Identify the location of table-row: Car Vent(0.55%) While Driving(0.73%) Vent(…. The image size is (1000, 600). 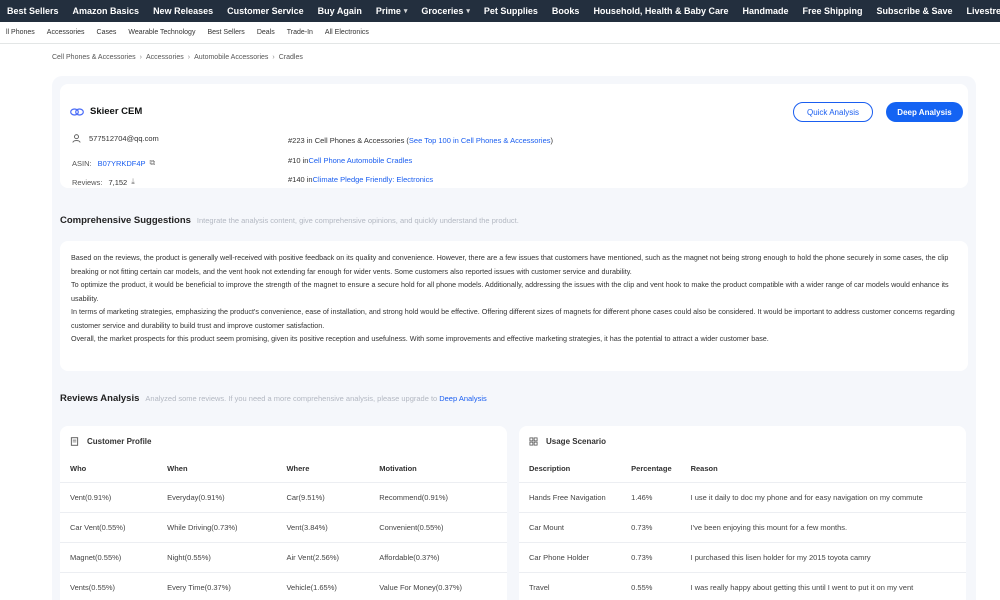
(283, 526).